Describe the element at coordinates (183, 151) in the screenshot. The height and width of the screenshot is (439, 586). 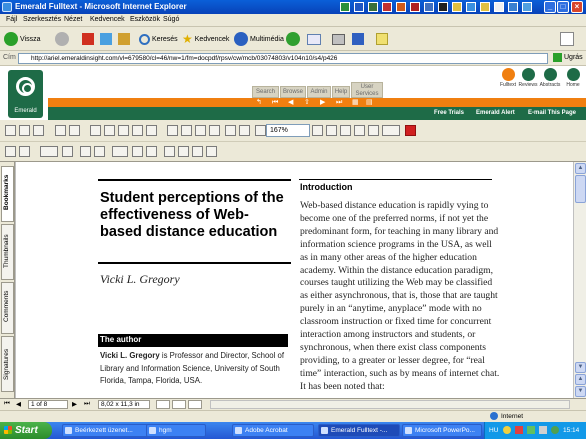
I see `movie-tool-icon` at that location.